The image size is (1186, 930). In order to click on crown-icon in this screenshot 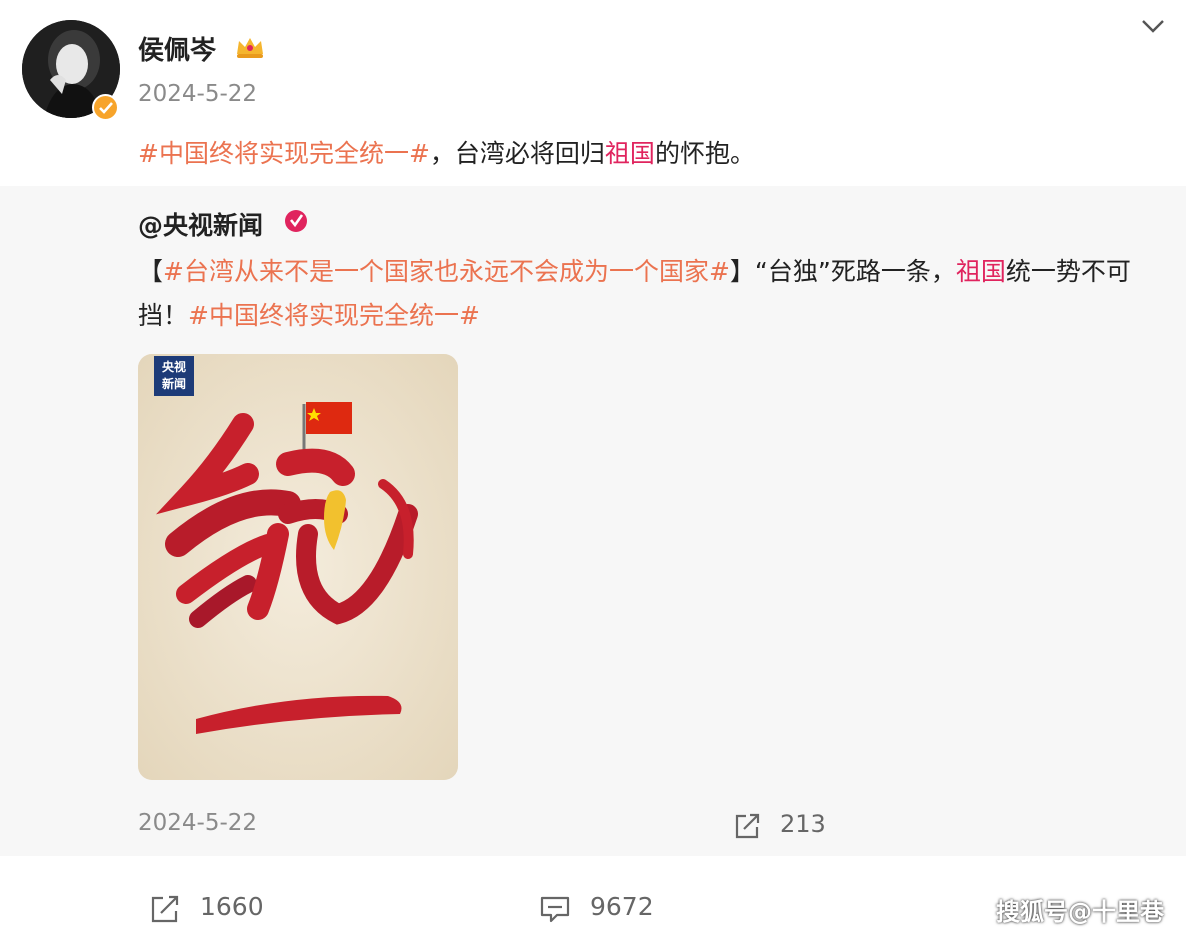, I will do `click(250, 48)`.